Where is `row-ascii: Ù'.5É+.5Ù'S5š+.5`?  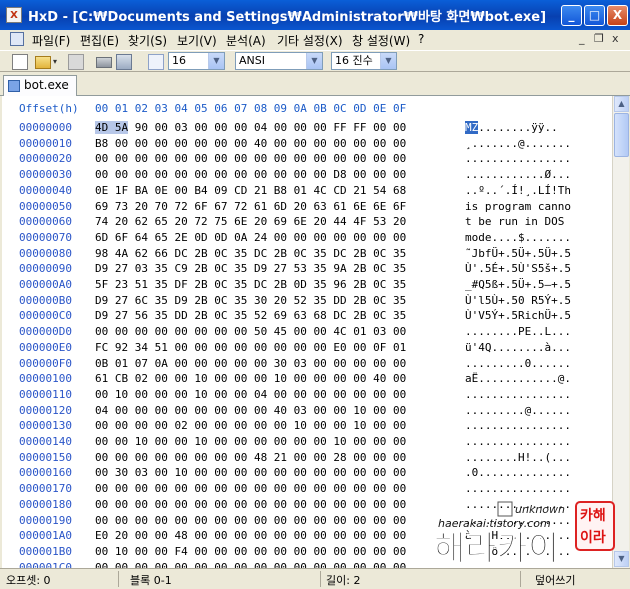 row-ascii: Ù'.5É+.5Ù'S5š+.5 is located at coordinates (518, 268).